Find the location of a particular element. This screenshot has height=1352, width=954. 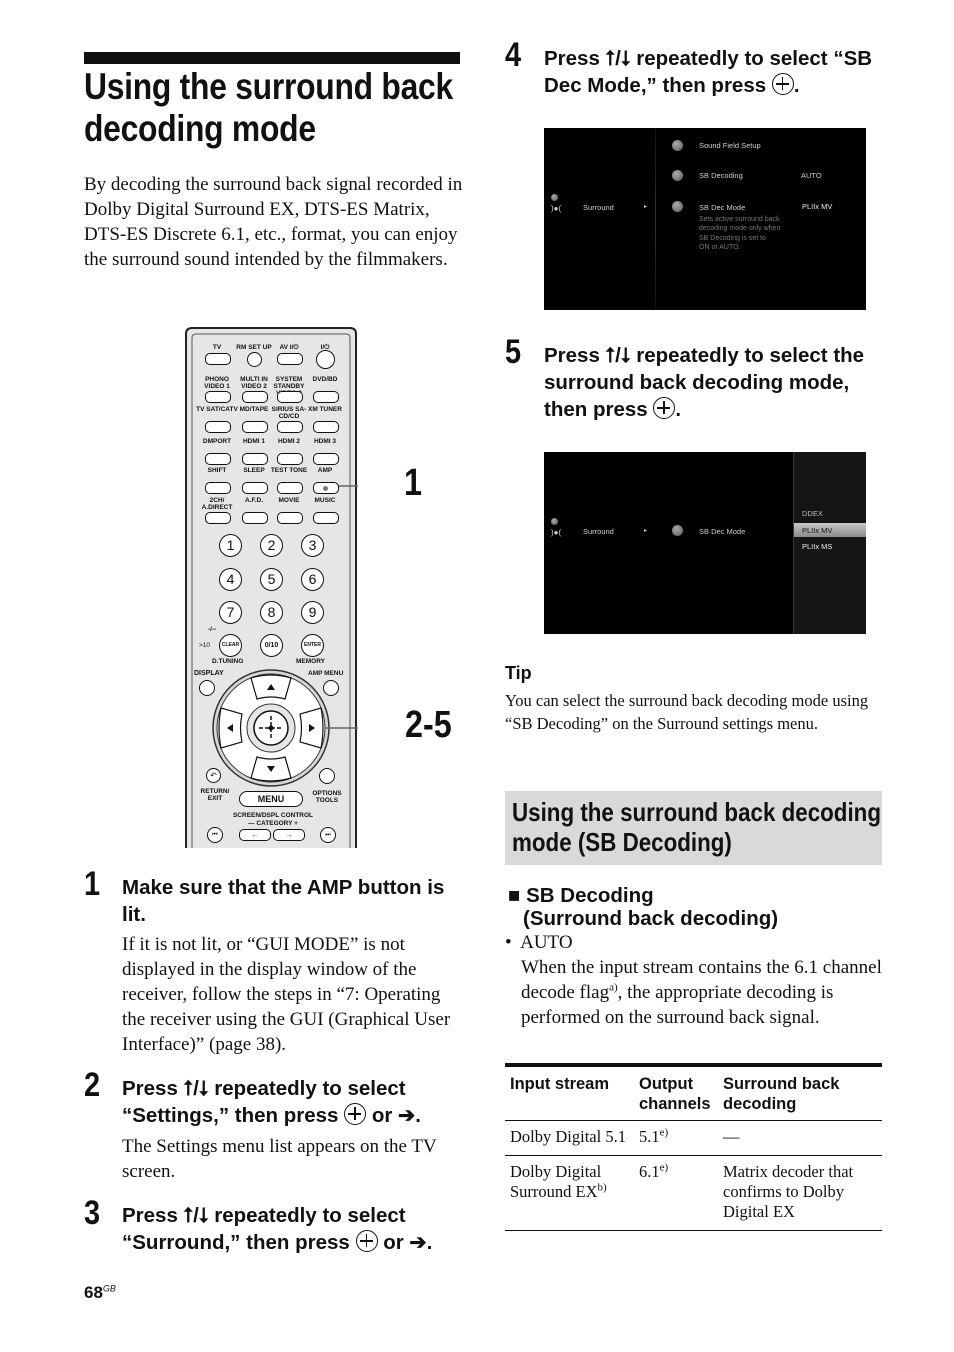

step-3-text-end: or ➔. is located at coordinates (408, 1242).